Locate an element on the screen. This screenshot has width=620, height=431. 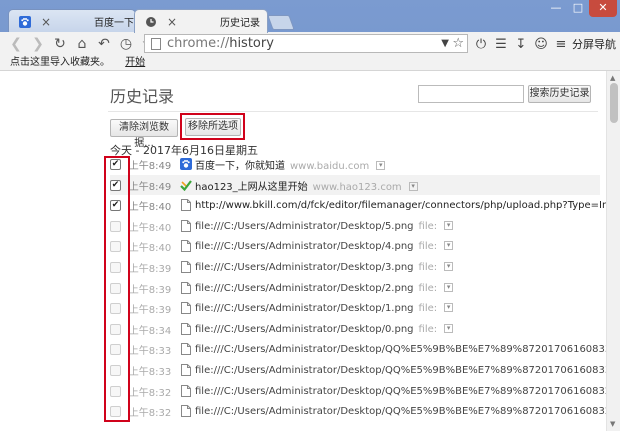
tab-history: 历史记录 × is located at coordinates (201, 21).